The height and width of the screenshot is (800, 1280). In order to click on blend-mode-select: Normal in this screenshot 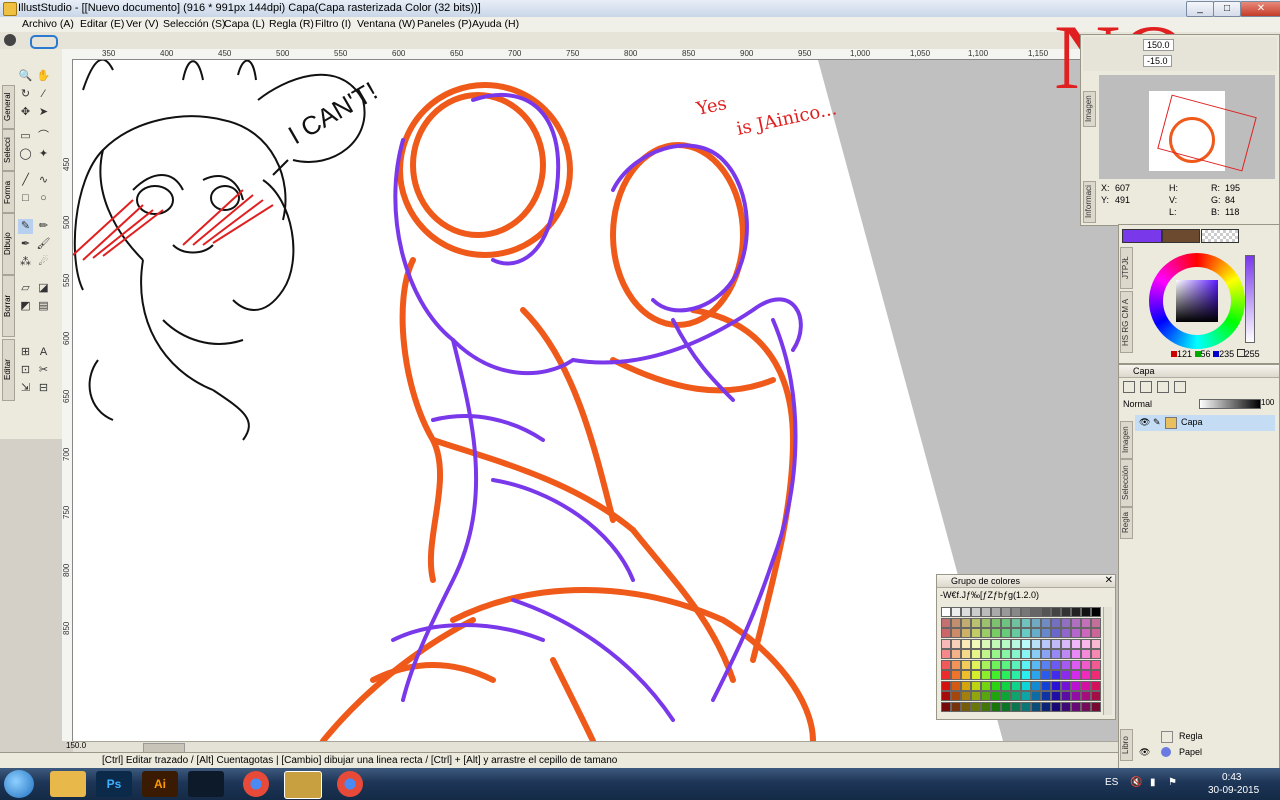, I will do `click(1137, 404)`.